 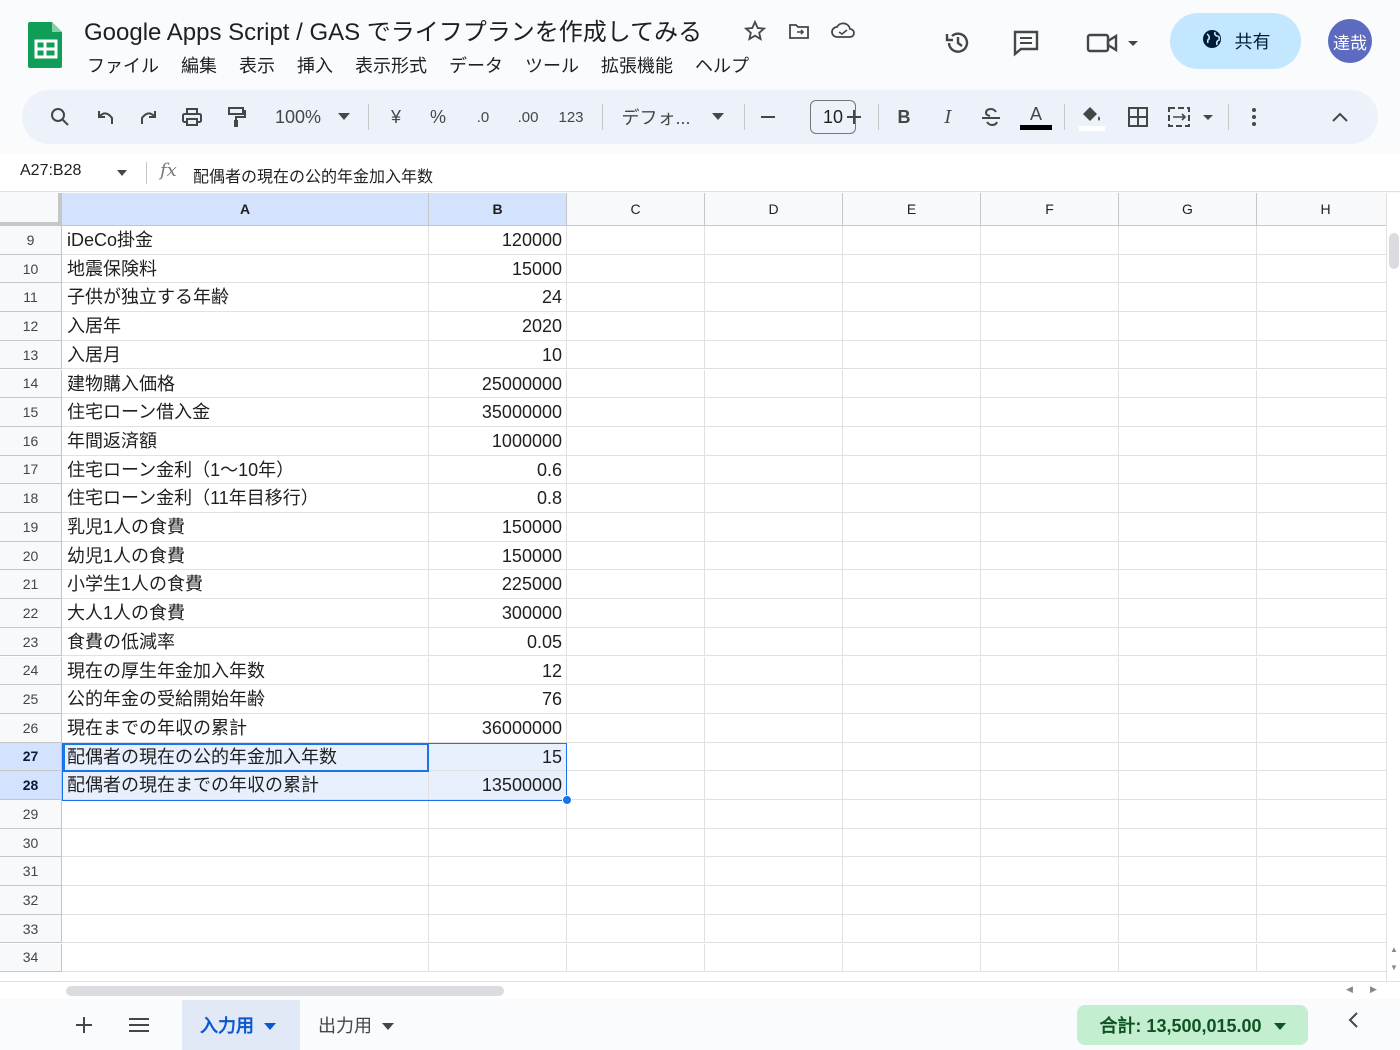 I want to click on menu-help: ヘルプ, so click(x=722, y=65).